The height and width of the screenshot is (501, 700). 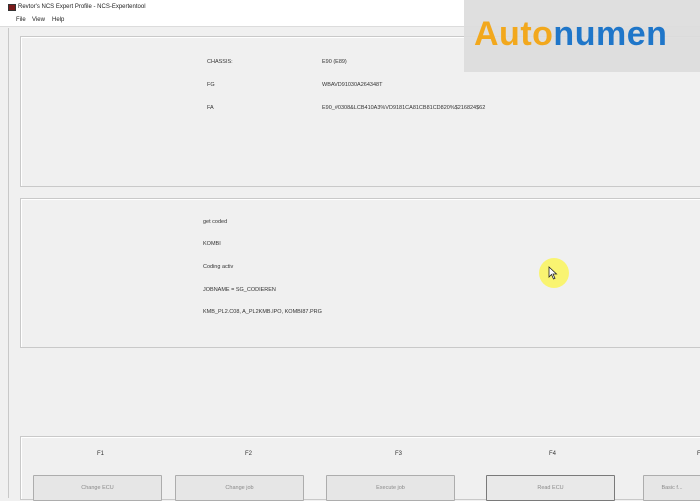 What do you see at coordinates (210, 108) in the screenshot?
I see `fa-label: FA` at bounding box center [210, 108].